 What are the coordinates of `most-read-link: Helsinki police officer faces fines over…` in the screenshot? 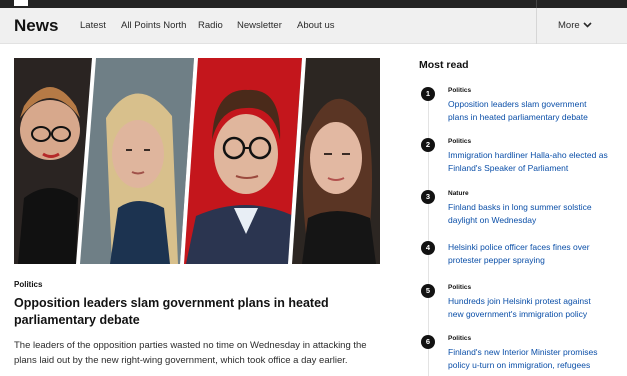 It's located at (528, 253).